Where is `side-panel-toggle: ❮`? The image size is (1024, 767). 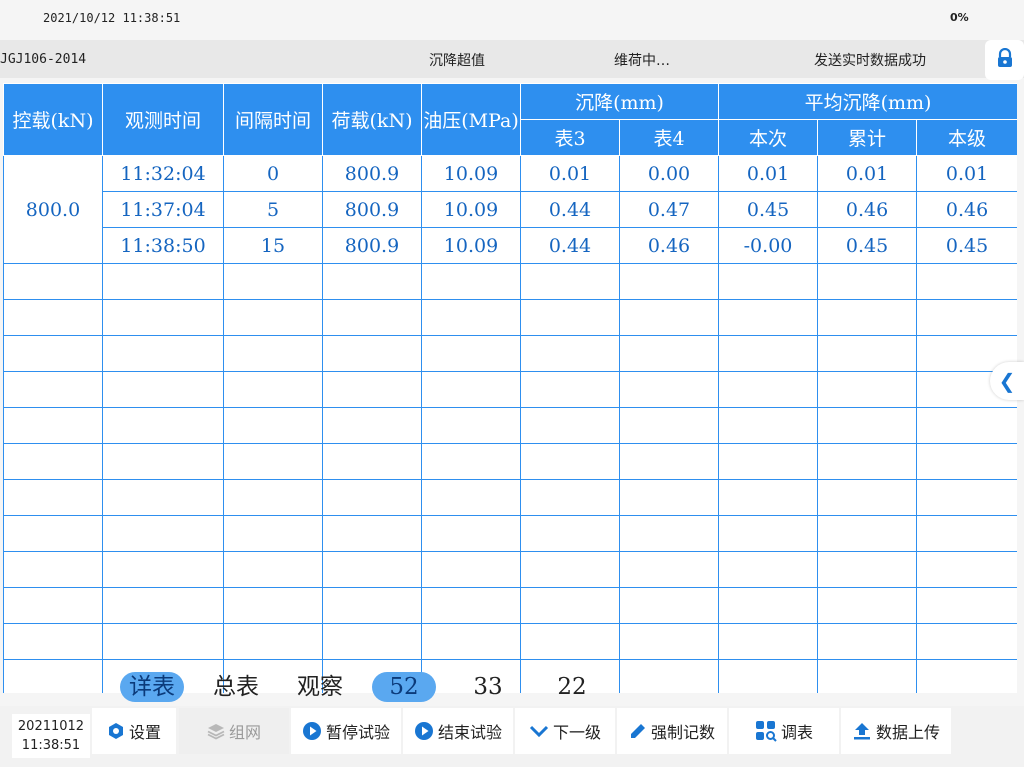 side-panel-toggle: ❮ is located at coordinates (1007, 381).